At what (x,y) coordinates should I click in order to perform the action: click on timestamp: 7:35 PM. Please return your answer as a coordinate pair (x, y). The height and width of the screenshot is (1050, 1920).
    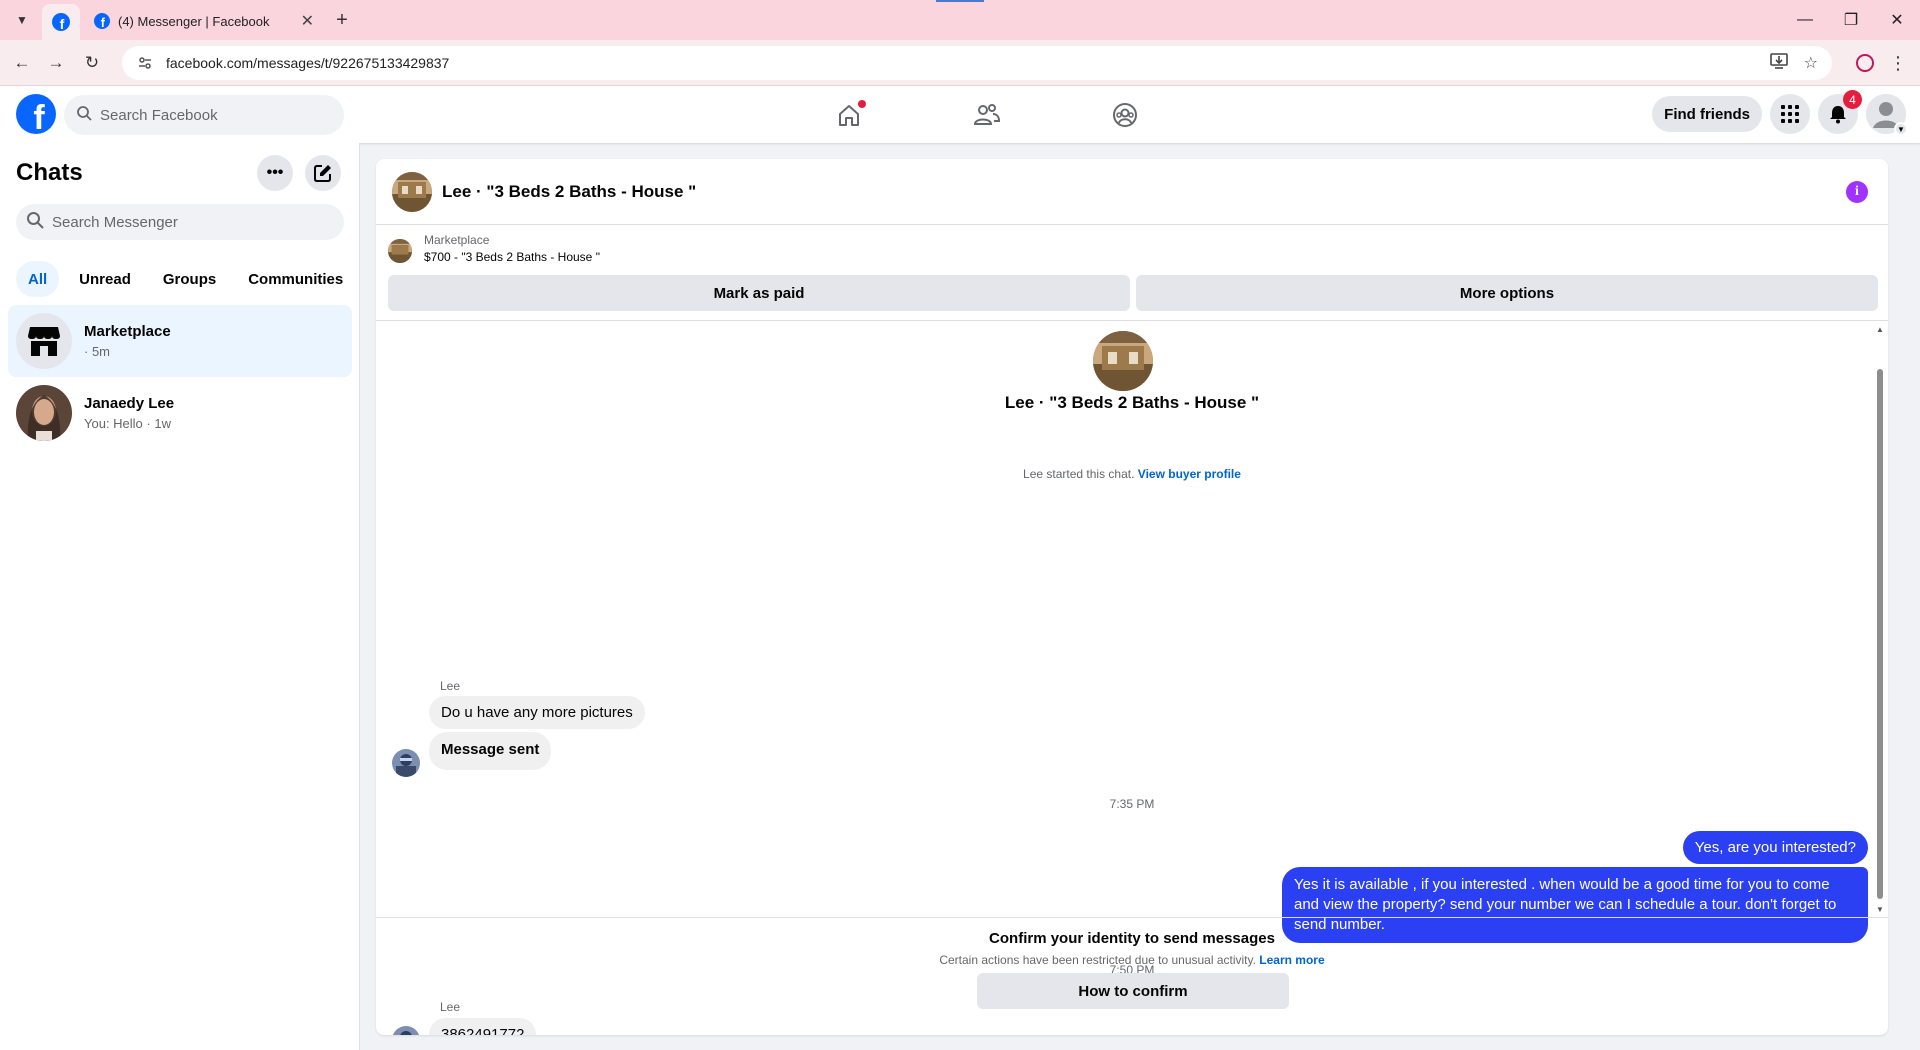
    Looking at the image, I should click on (1132, 804).